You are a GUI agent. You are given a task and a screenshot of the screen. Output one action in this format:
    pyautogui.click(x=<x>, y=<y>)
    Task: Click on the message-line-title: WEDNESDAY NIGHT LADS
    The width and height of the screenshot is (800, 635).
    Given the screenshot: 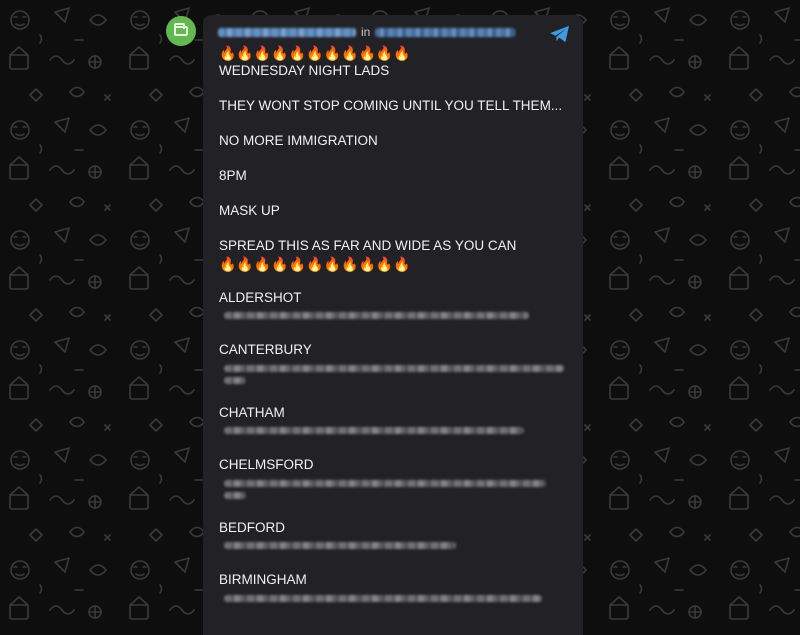 What is the action you would take?
    pyautogui.click(x=304, y=70)
    